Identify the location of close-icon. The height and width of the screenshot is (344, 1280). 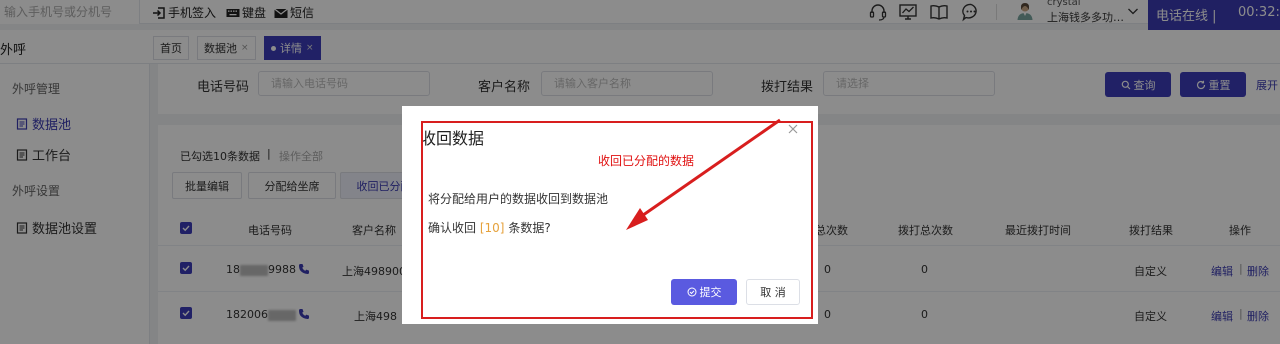
(793, 129).